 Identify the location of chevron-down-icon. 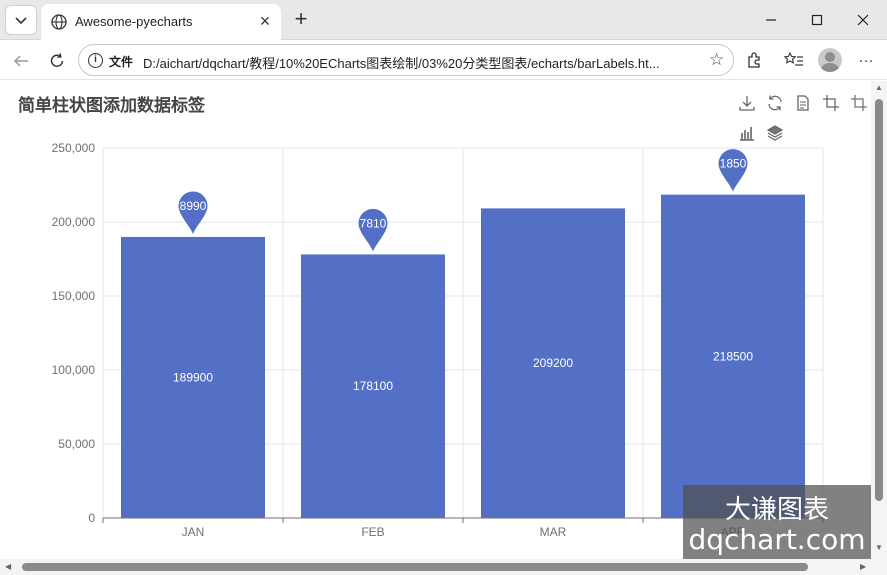
(21, 21).